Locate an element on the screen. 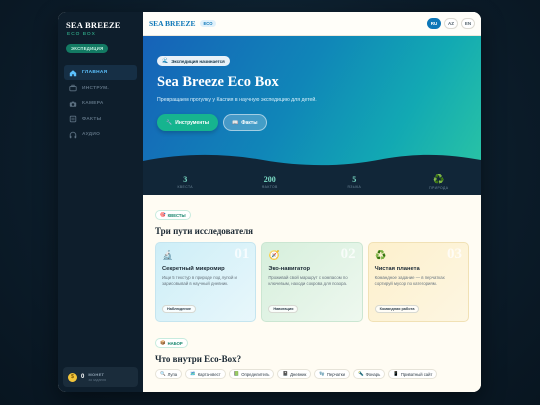  stat-label: ЯЗЫКА is located at coordinates (354, 186).